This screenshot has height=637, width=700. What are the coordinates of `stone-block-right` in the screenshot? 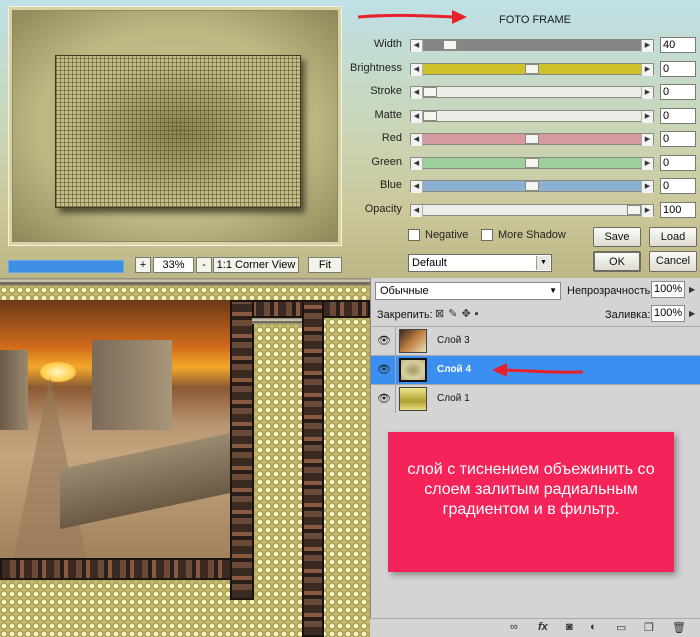 It's located at (132, 385).